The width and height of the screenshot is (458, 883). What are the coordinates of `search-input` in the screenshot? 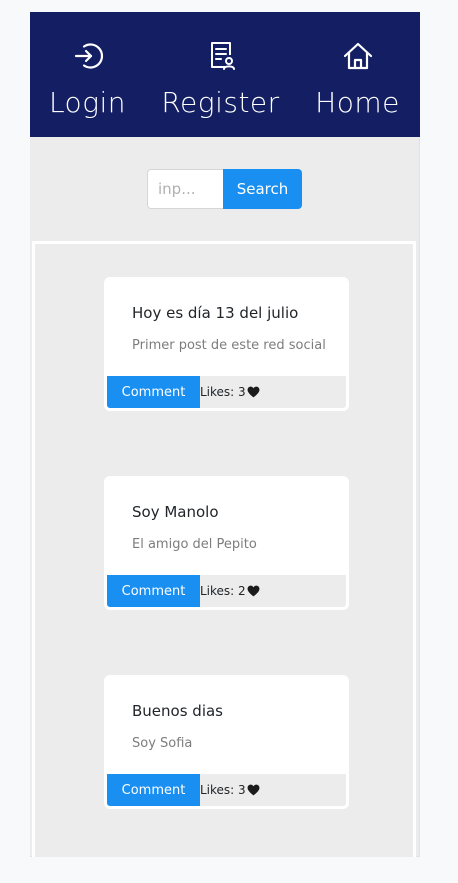 It's located at (185, 189).